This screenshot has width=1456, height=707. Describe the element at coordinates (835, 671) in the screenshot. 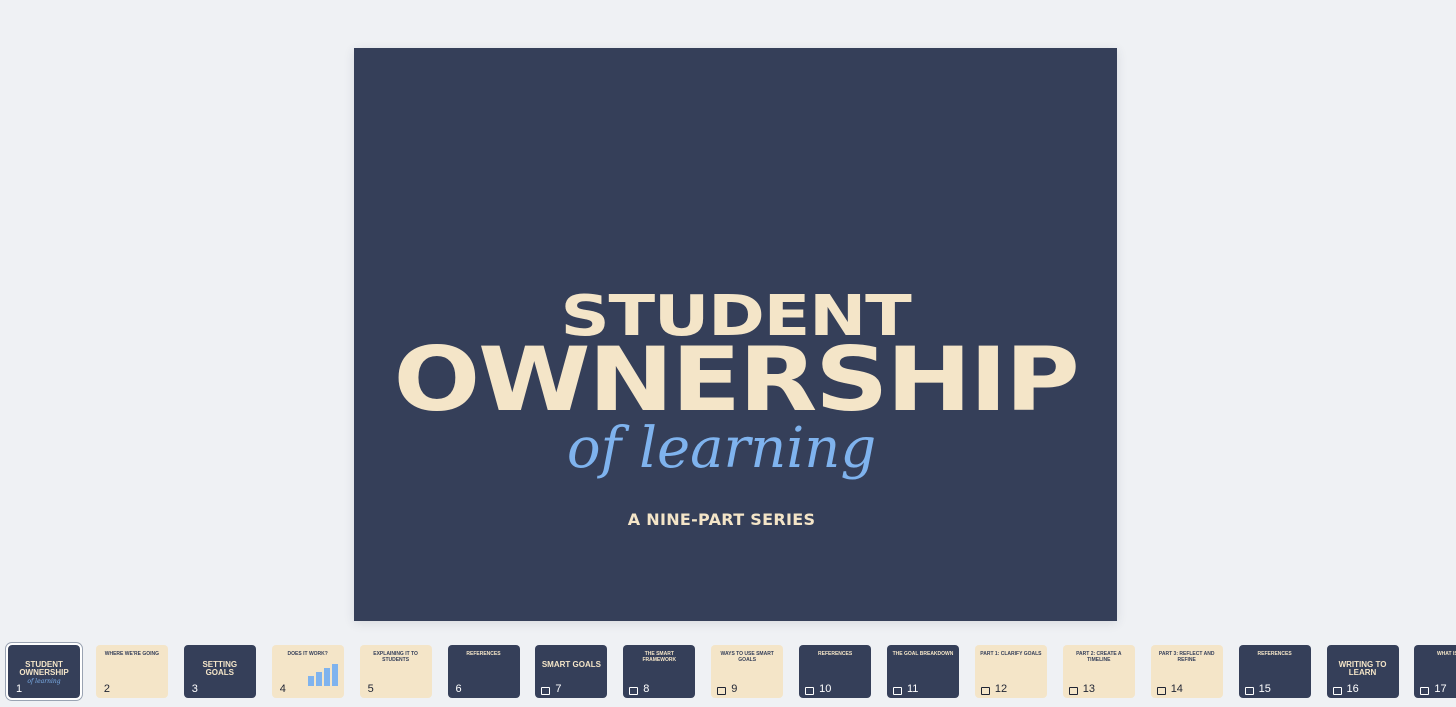

I see `slide-thumbnail-10: REFERENCES 10` at that location.